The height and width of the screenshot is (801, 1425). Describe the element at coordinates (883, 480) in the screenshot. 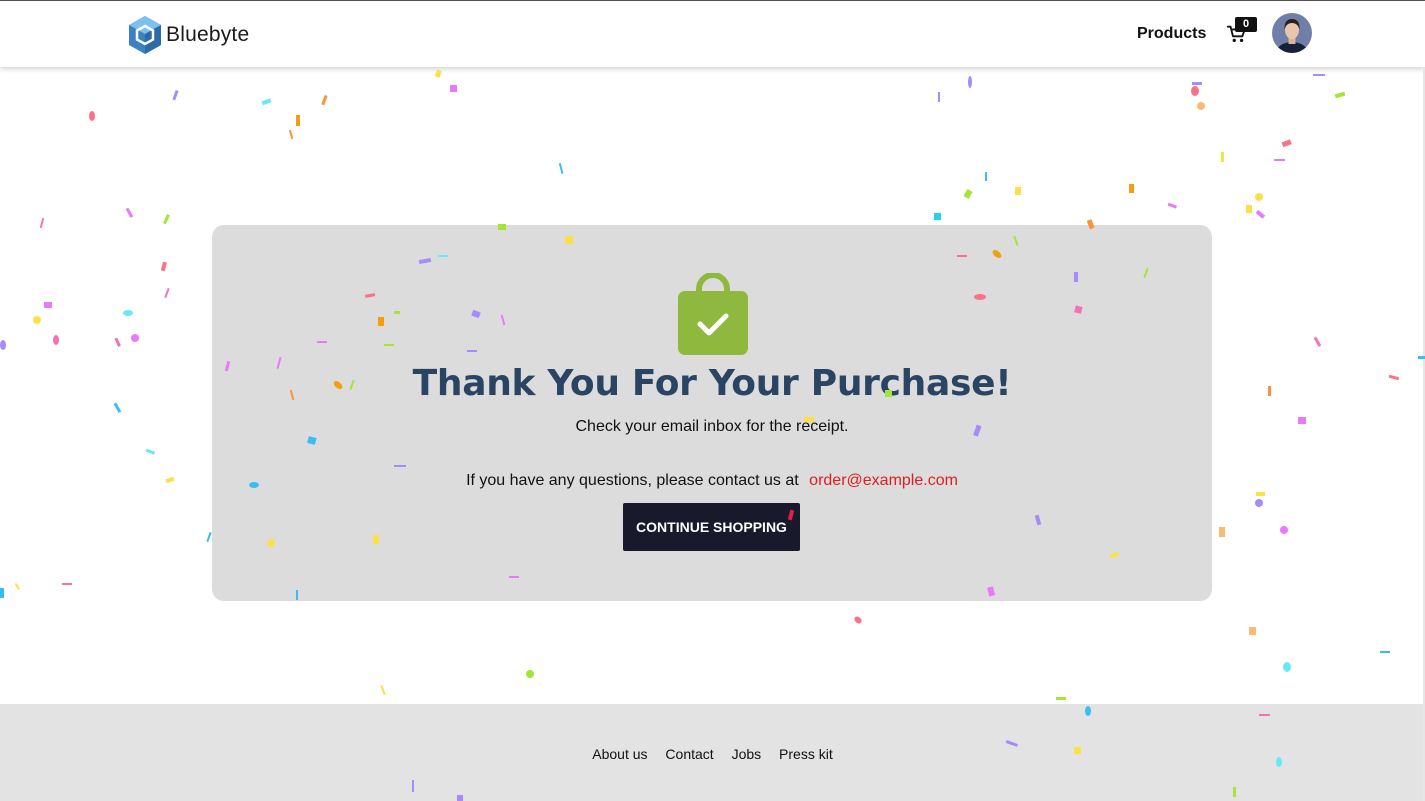

I see `contact-email-link: order@example.com` at that location.